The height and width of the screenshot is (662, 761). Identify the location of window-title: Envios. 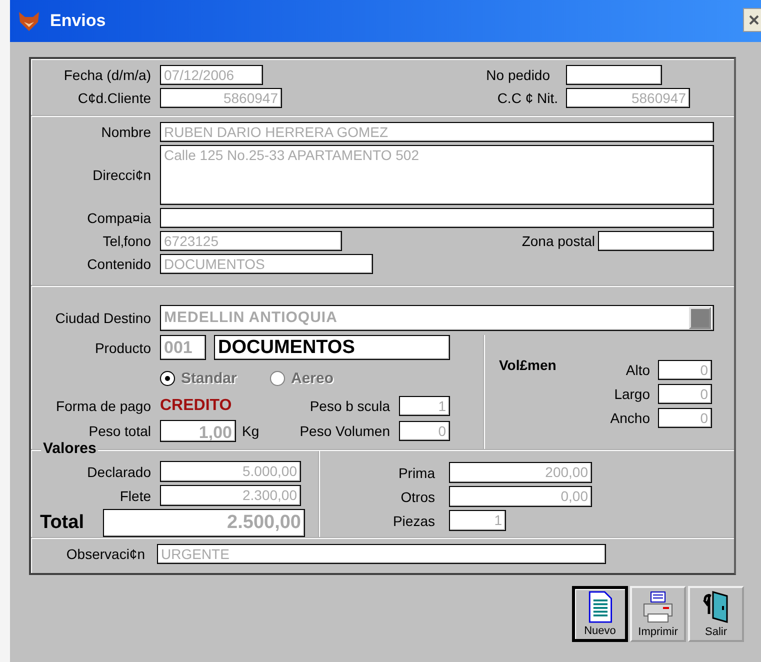
(78, 21).